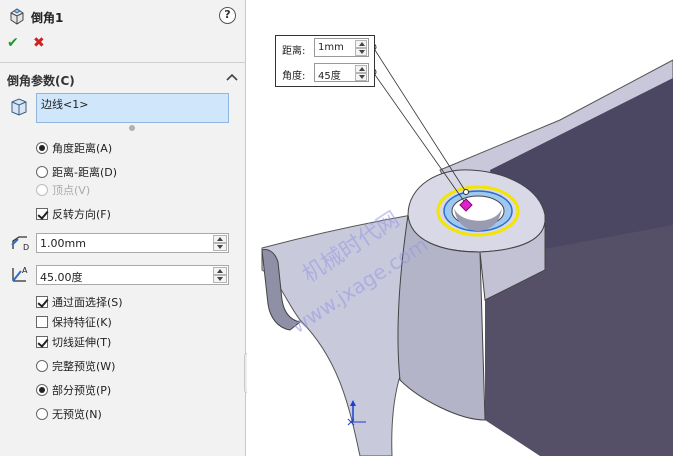 This screenshot has width=673, height=456. Describe the element at coordinates (63, 243) in the screenshot. I see `distance-value: 1.00mm` at that location.